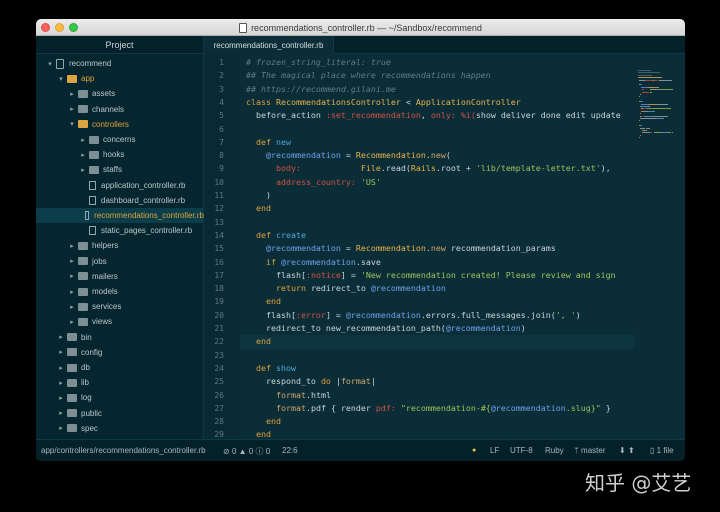 Image resolution: width=720 pixels, height=512 pixels. I want to click on tree-folder-config: ▸ config, so click(120, 352).